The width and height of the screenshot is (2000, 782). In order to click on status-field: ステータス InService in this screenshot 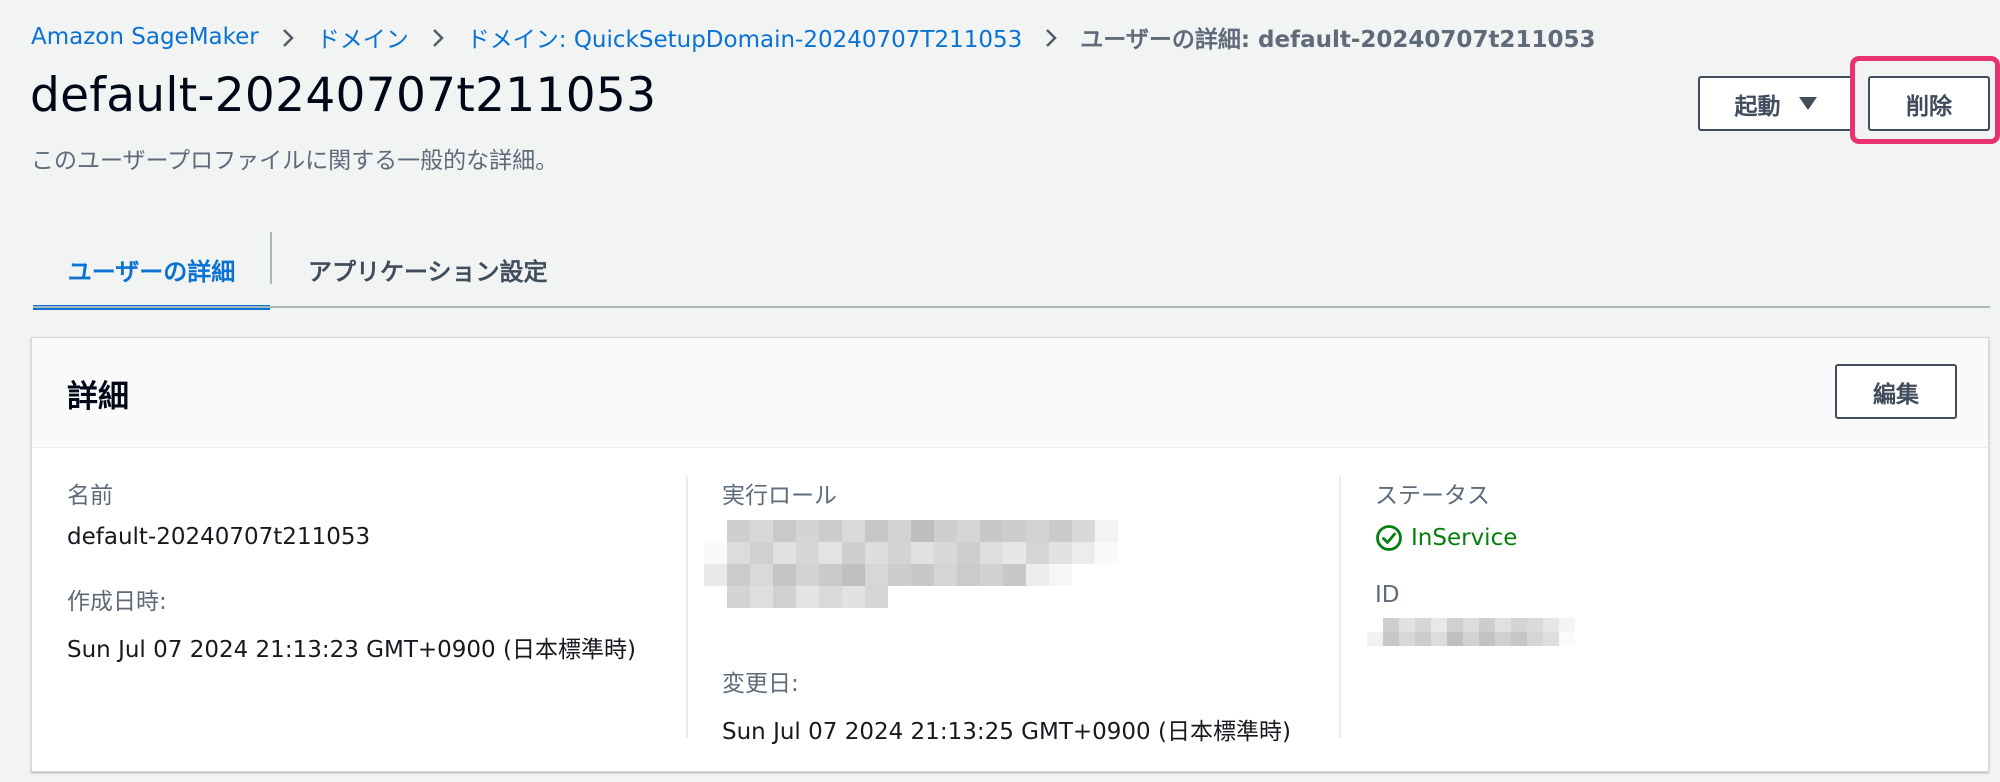, I will do `click(1446, 514)`.